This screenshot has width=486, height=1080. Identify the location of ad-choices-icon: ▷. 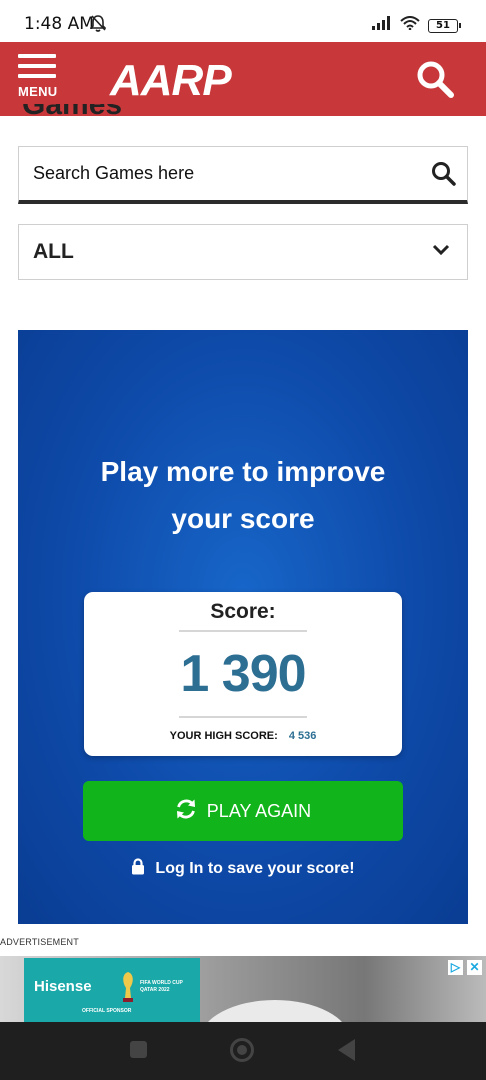
(455, 967).